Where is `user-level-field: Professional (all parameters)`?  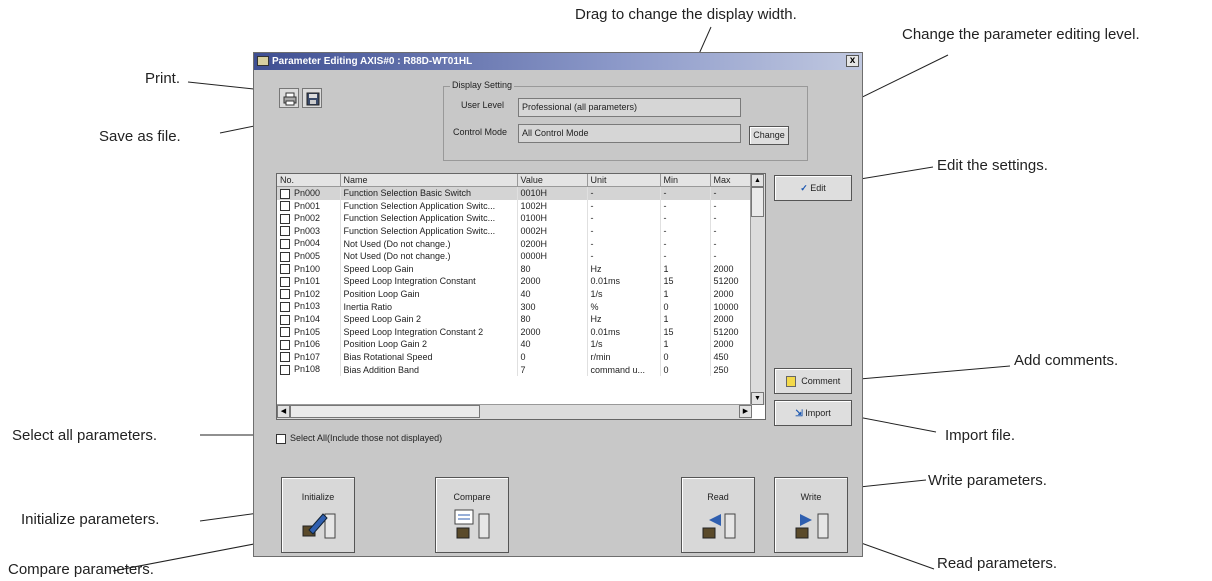 user-level-field: Professional (all parameters) is located at coordinates (629, 107).